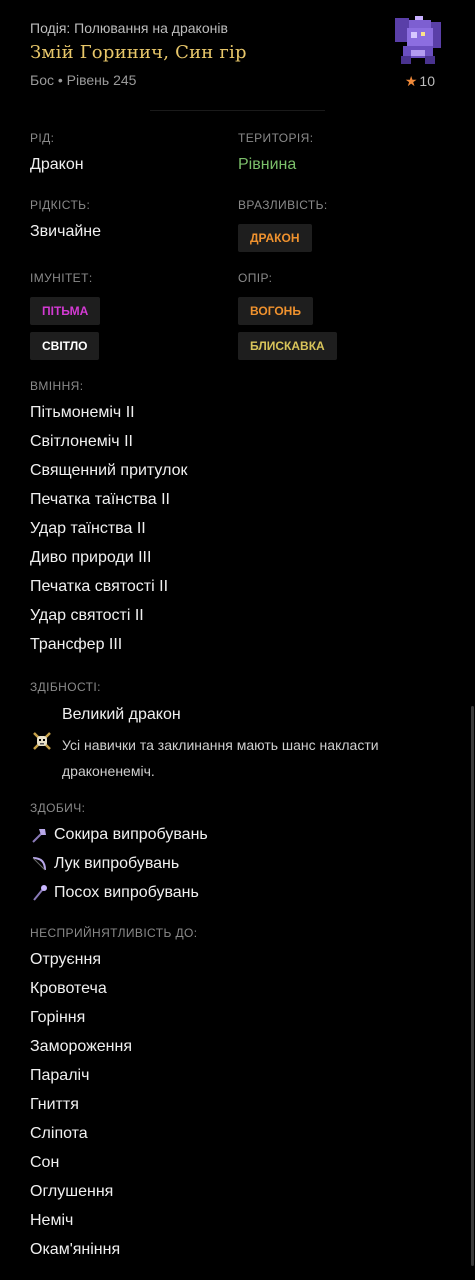 This screenshot has width=475, height=1280. I want to click on boss-title: Змій Горинич, Син гір, so click(138, 52).